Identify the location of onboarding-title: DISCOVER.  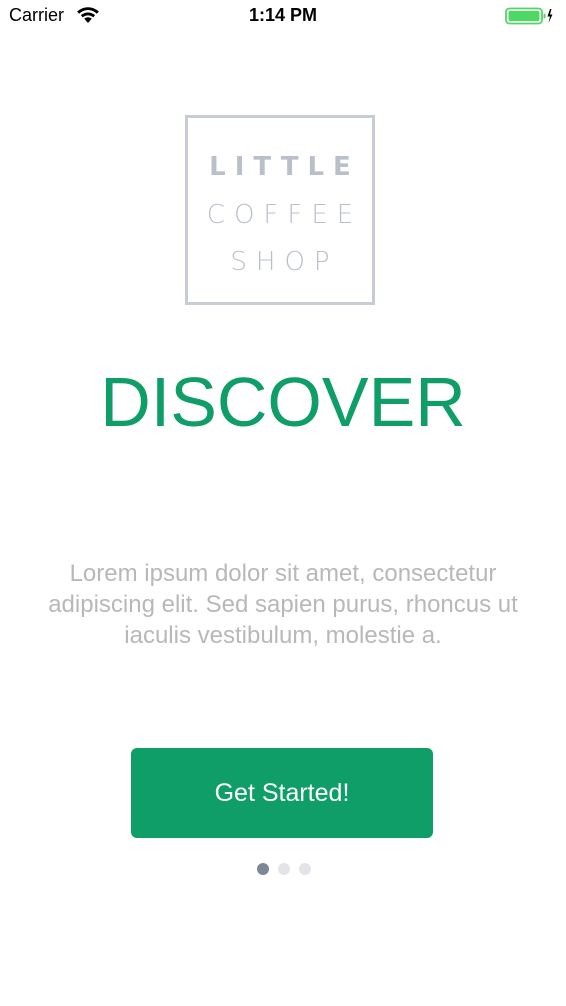
(283, 402).